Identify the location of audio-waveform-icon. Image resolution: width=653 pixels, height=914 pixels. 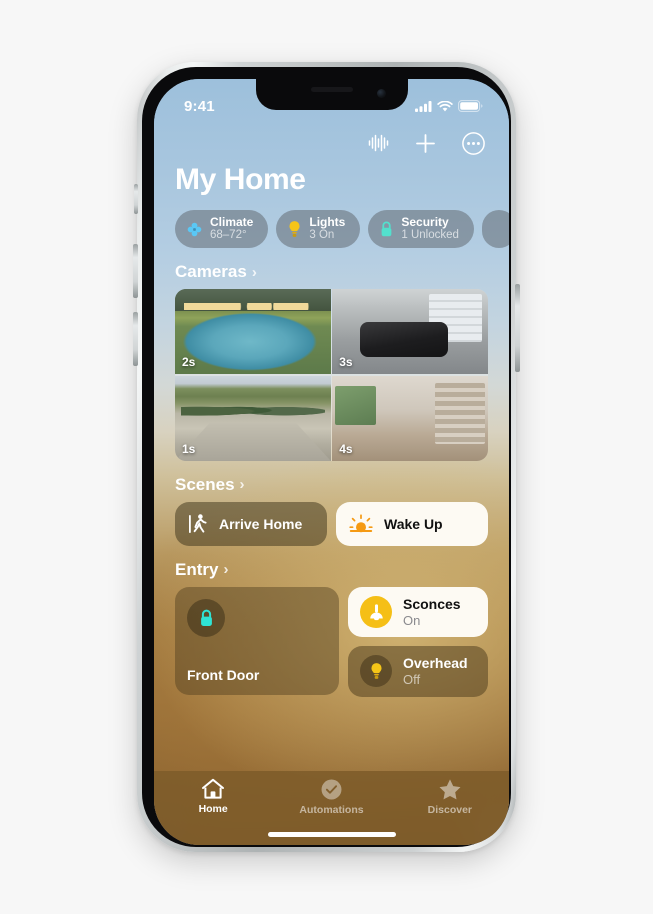
(378, 143).